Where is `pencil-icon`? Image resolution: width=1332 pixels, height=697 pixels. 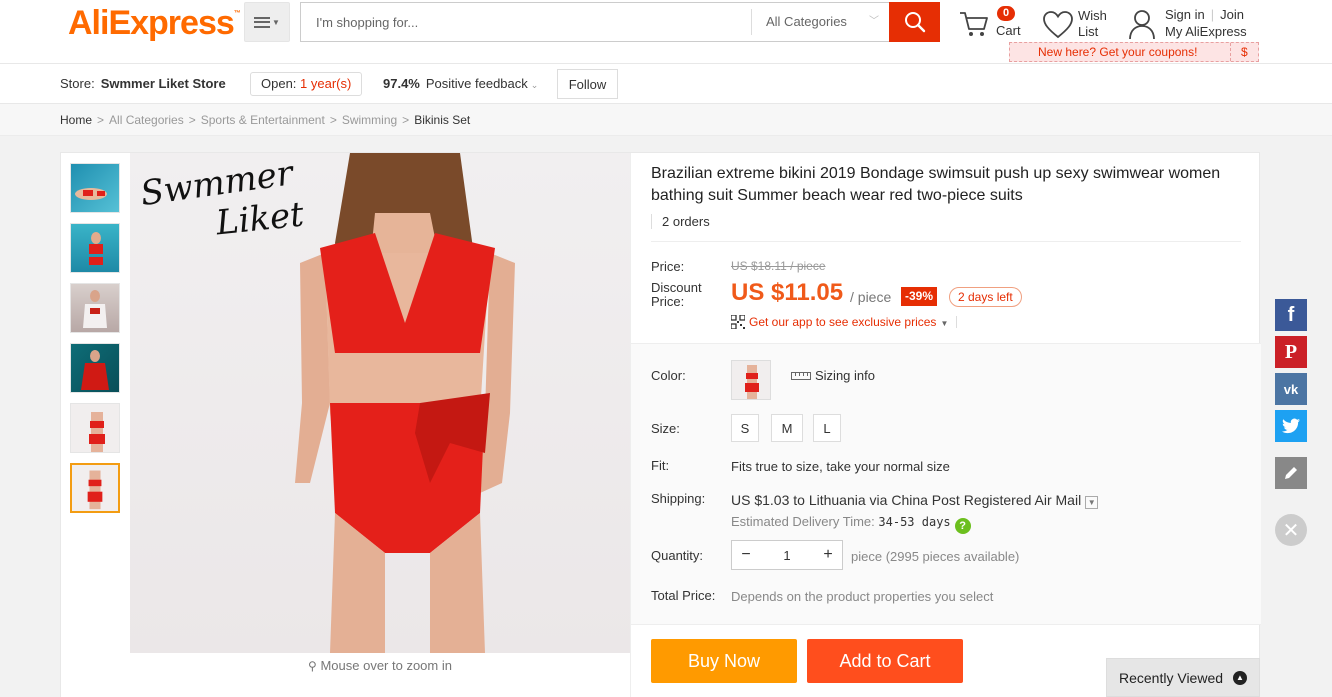
pencil-icon is located at coordinates (1291, 473).